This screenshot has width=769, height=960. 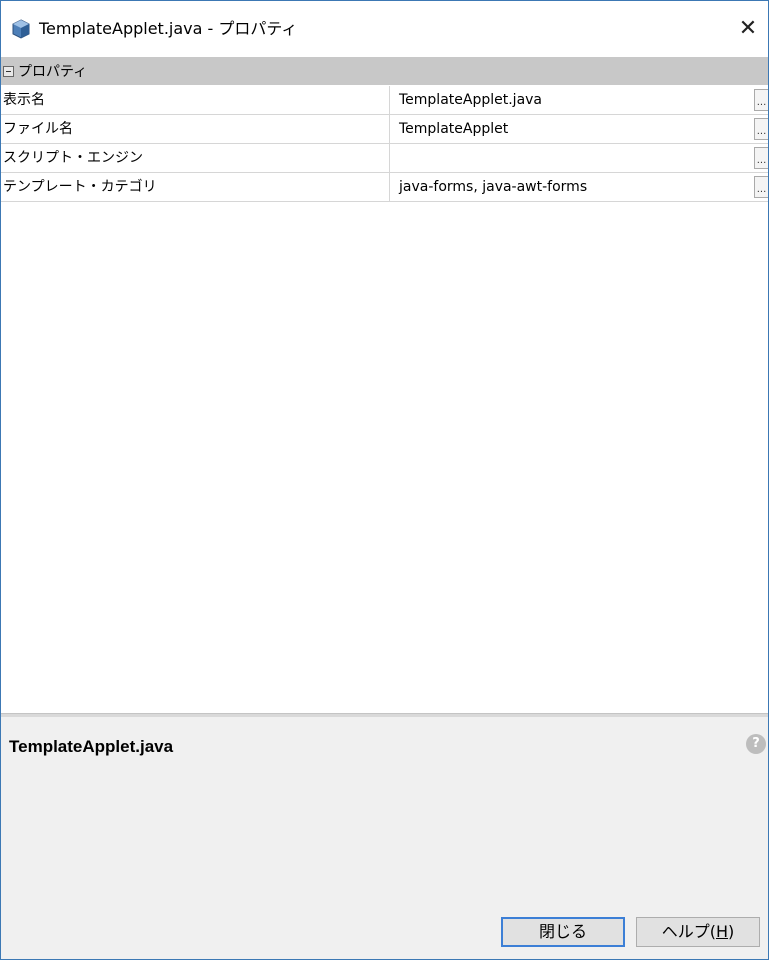 What do you see at coordinates (572, 187) in the screenshot?
I see `property-value: java-forms, java-awt-forms` at bounding box center [572, 187].